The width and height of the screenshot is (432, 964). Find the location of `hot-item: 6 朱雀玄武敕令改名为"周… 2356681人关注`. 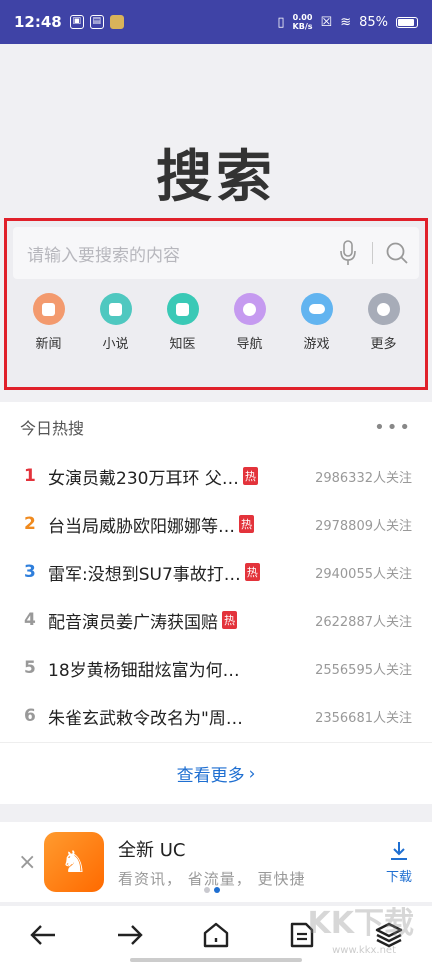

hot-item: 6 朱雀玄武敕令改名为"周… 2356681人关注 is located at coordinates (216, 716).